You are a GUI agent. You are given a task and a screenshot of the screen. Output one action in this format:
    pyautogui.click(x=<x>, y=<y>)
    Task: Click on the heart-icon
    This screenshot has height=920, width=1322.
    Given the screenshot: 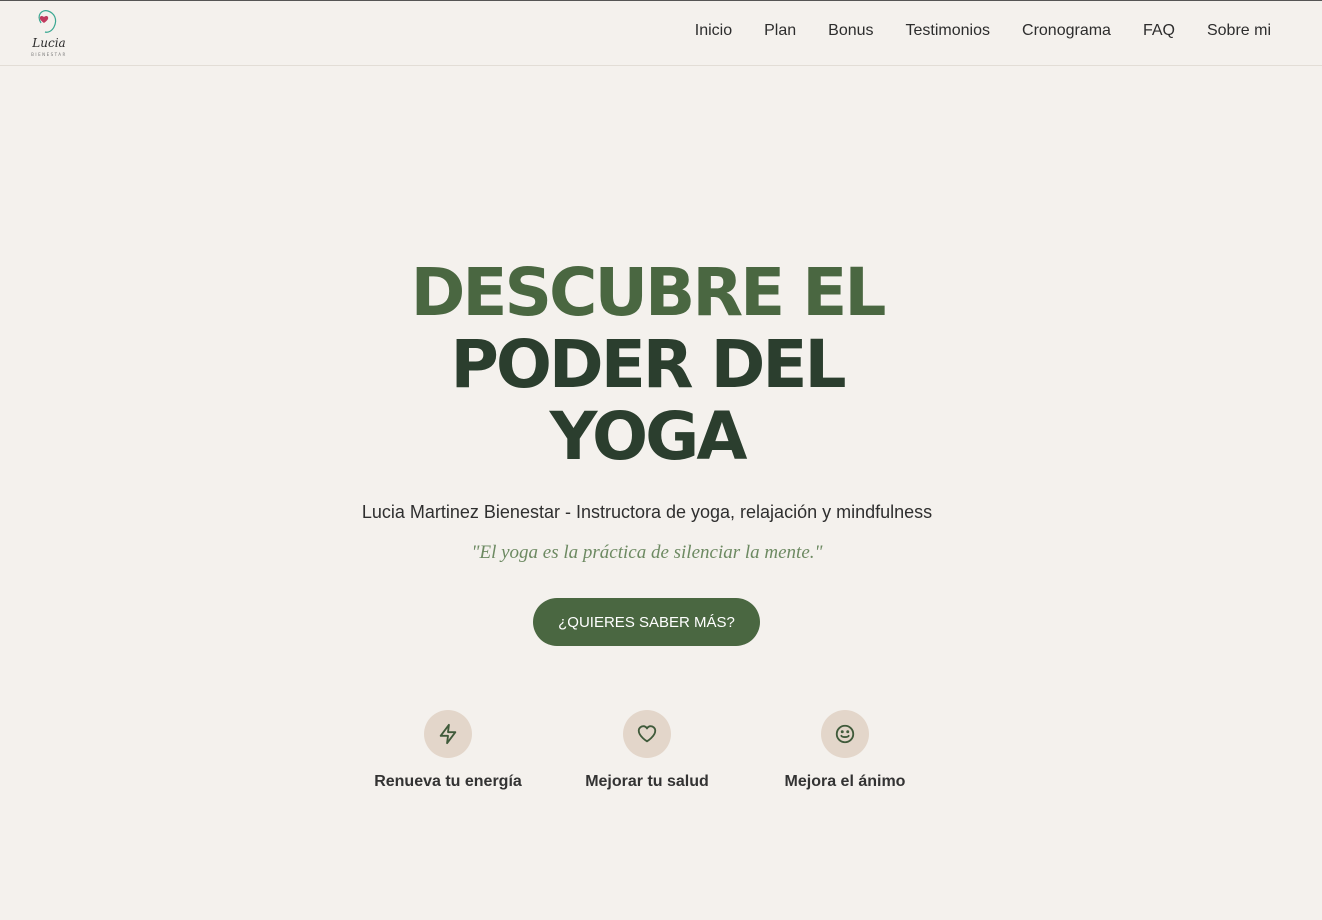 What is the action you would take?
    pyautogui.click(x=647, y=734)
    